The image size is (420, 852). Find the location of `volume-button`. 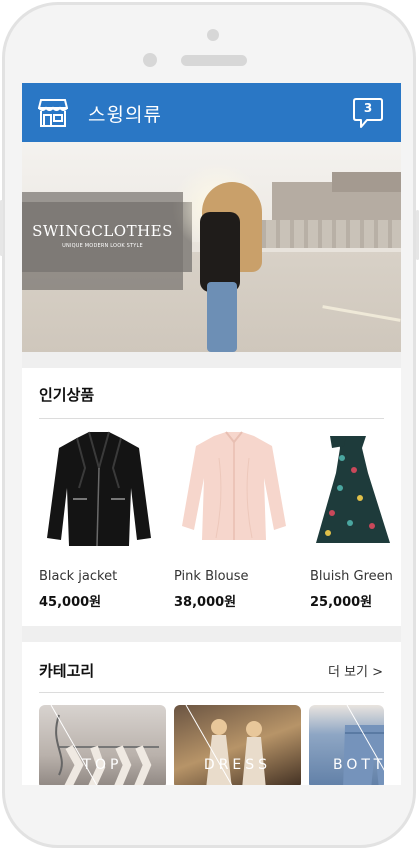

volume-button is located at coordinates (1, 228).